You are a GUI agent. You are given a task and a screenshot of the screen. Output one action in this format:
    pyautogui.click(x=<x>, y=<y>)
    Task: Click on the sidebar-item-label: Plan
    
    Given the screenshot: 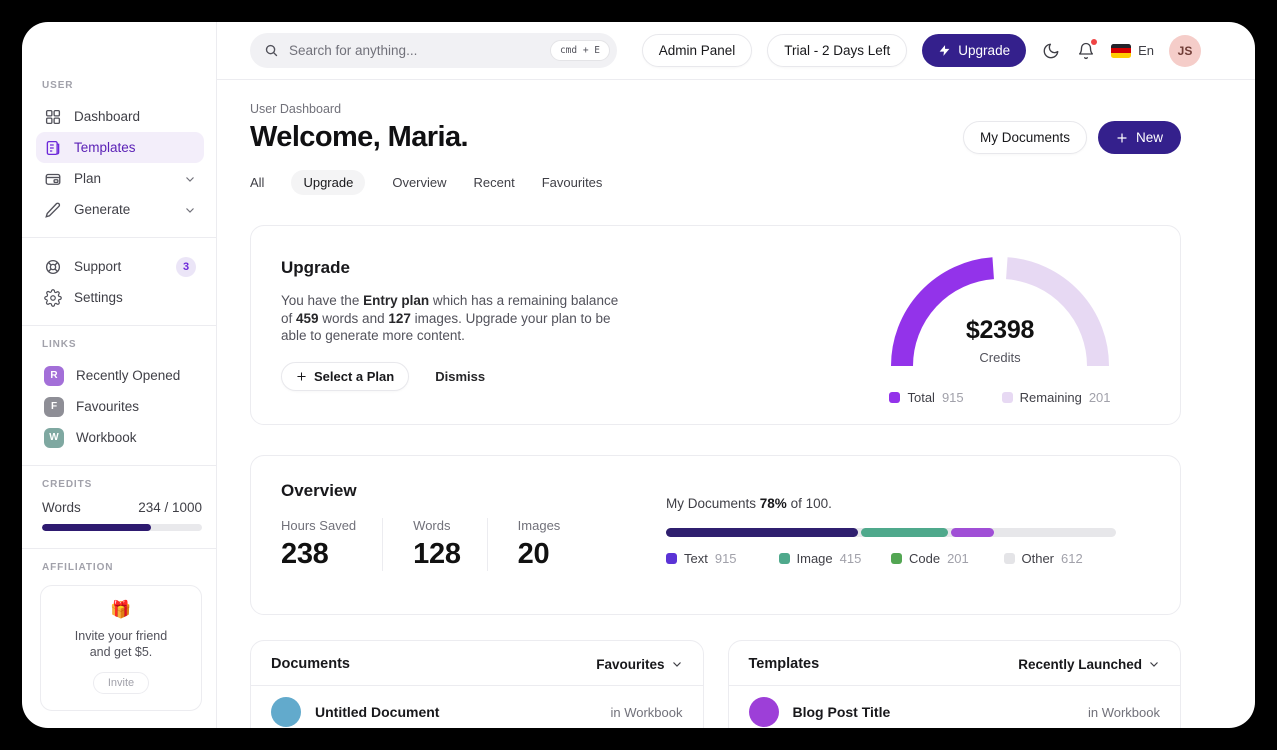 What is the action you would take?
    pyautogui.click(x=88, y=178)
    